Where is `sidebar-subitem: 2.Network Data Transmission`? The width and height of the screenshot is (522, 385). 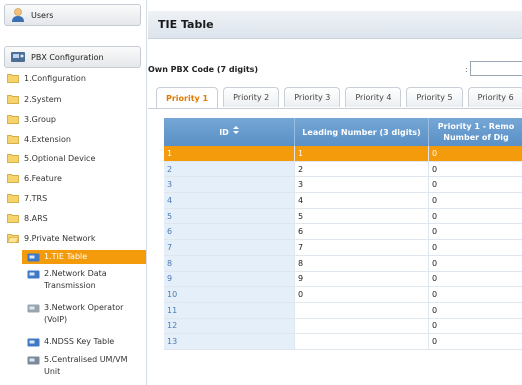
sidebar-subitem: 2.Network Data Transmission is located at coordinates (86, 280).